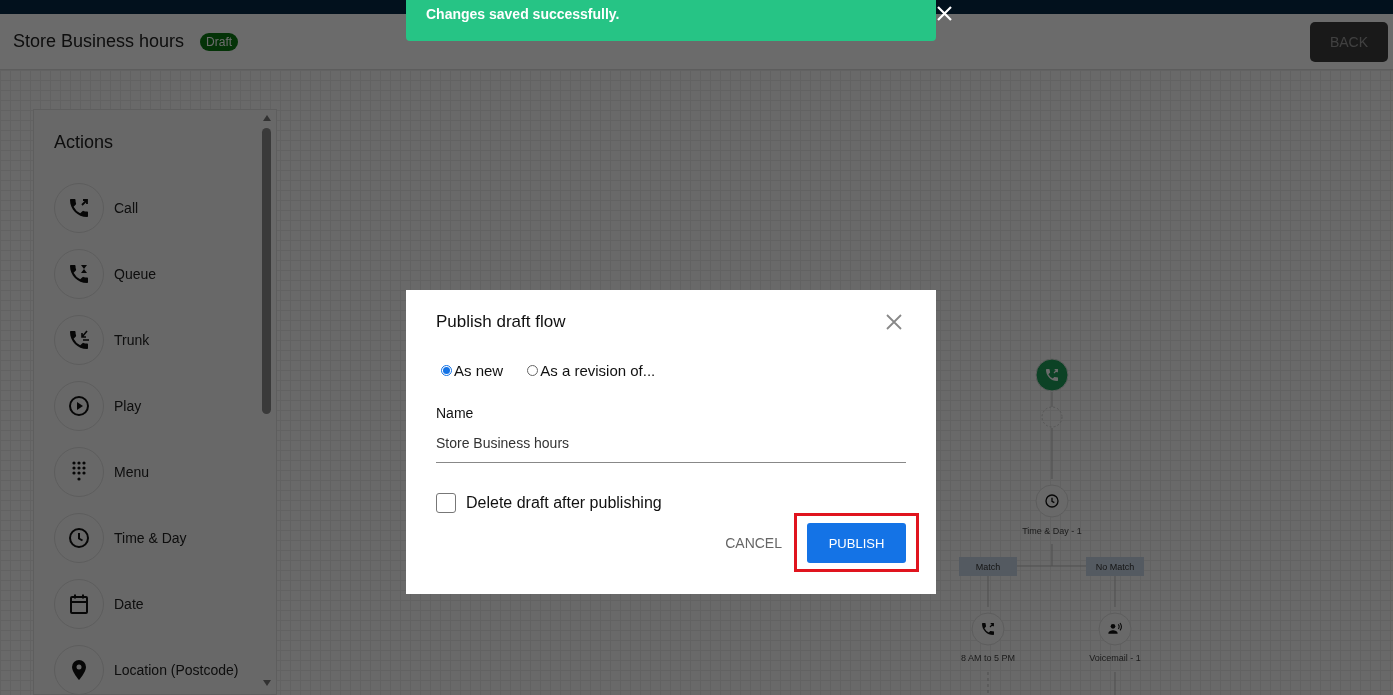 The width and height of the screenshot is (1393, 695). I want to click on start-node, so click(1052, 375).